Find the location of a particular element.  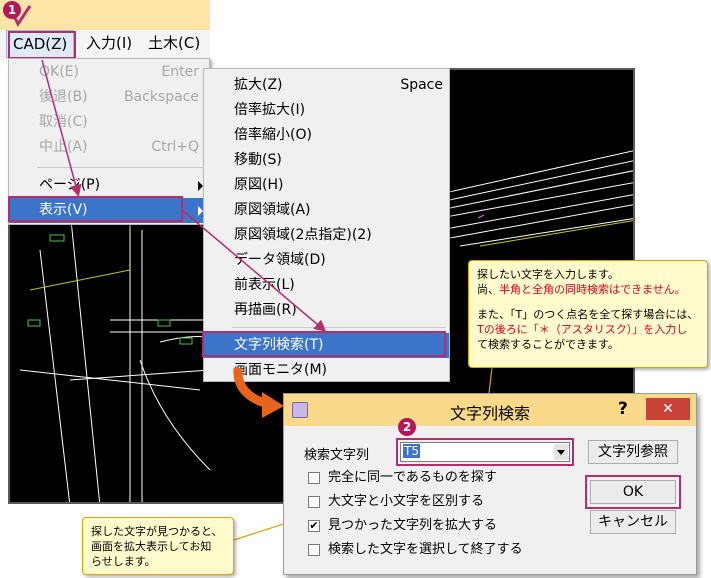

close-button: ✕ is located at coordinates (668, 409).